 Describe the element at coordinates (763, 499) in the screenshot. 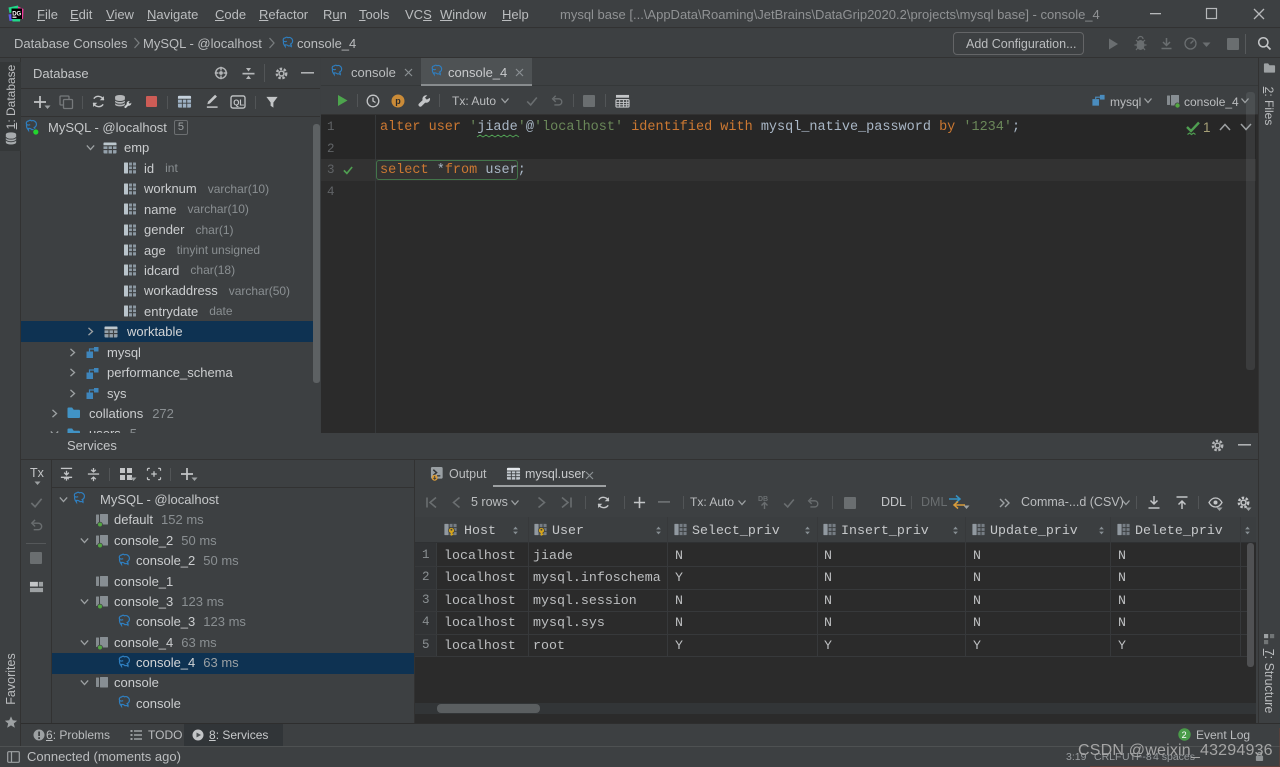

I see `svg-text: DB` at that location.